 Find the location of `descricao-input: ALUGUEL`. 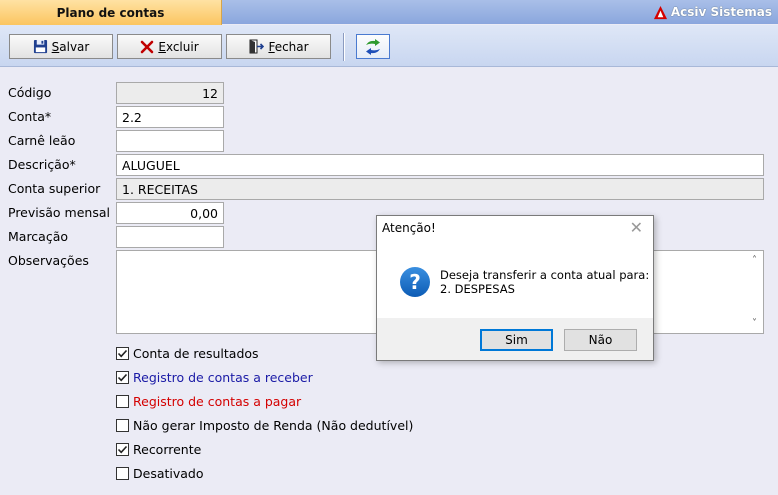

descricao-input: ALUGUEL is located at coordinates (440, 165).